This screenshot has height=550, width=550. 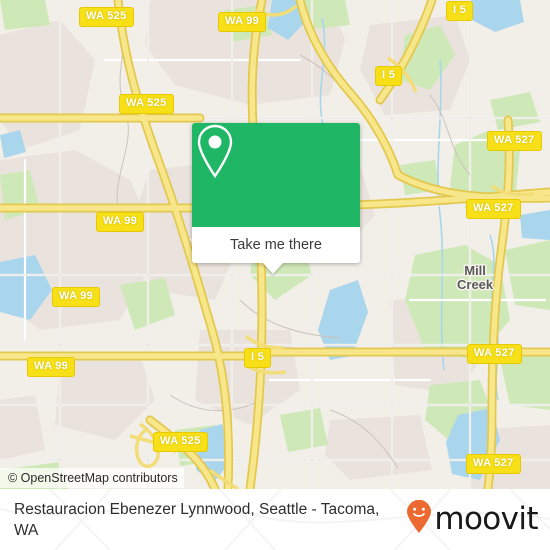 I want to click on moovit-logo: moovit, so click(x=472, y=519).